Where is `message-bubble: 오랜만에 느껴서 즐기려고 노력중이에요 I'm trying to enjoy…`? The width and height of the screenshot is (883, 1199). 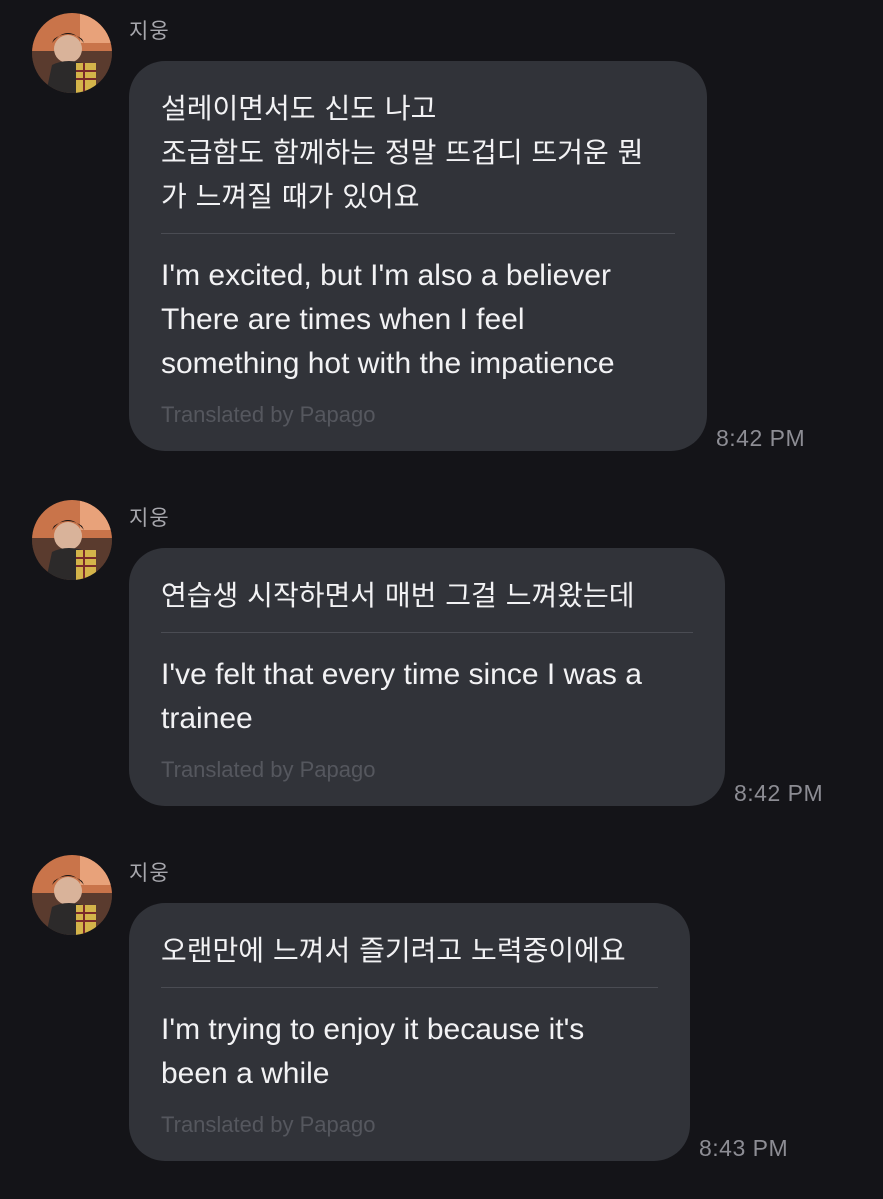 message-bubble: 오랜만에 느껴서 즐기려고 노력중이에요 I'm trying to enjoy… is located at coordinates (409, 1032).